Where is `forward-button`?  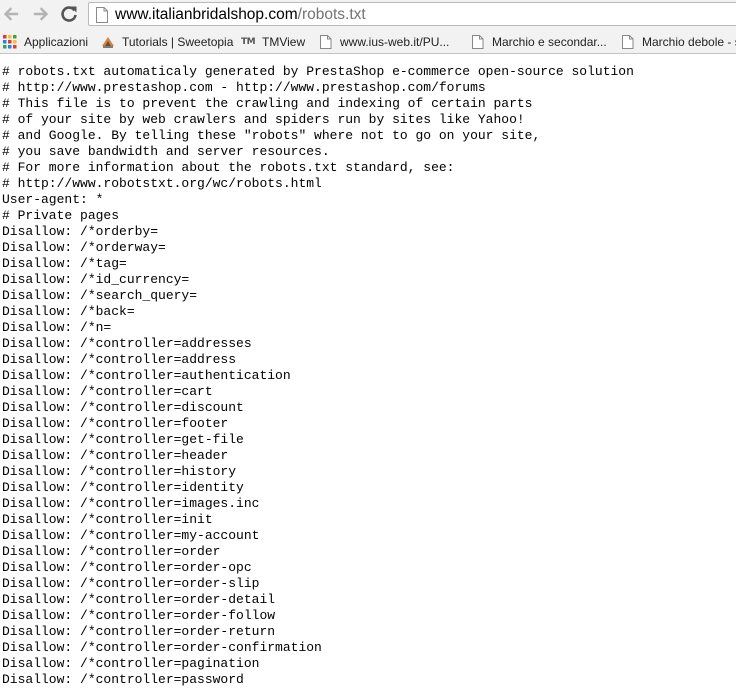 forward-button is located at coordinates (41, 14).